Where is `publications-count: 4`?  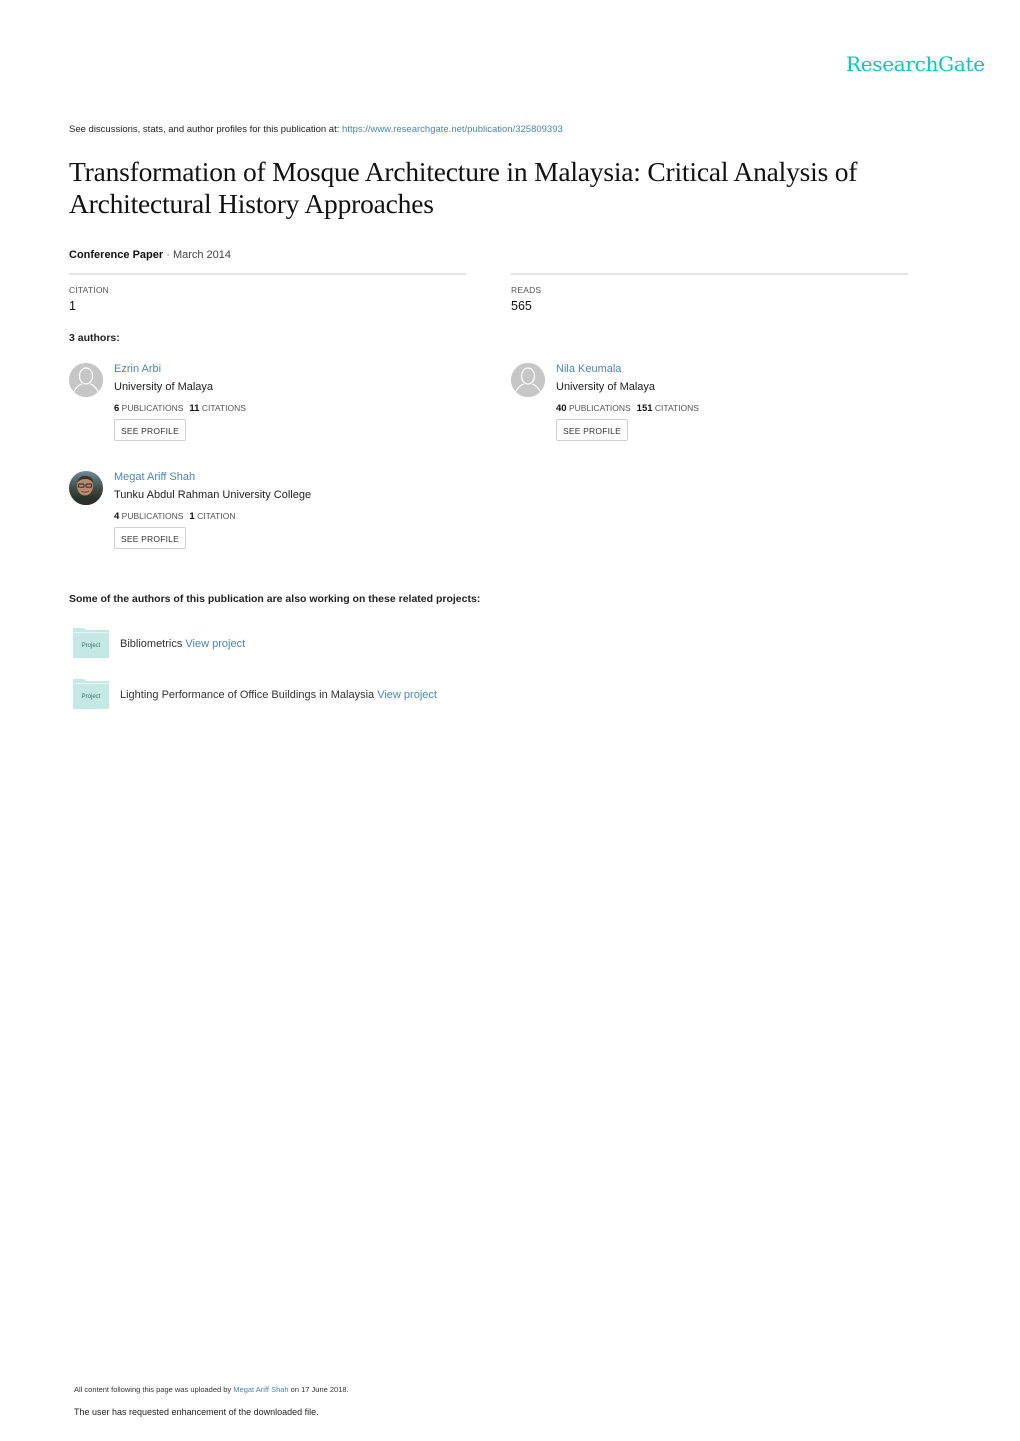 publications-count: 4 is located at coordinates (117, 516).